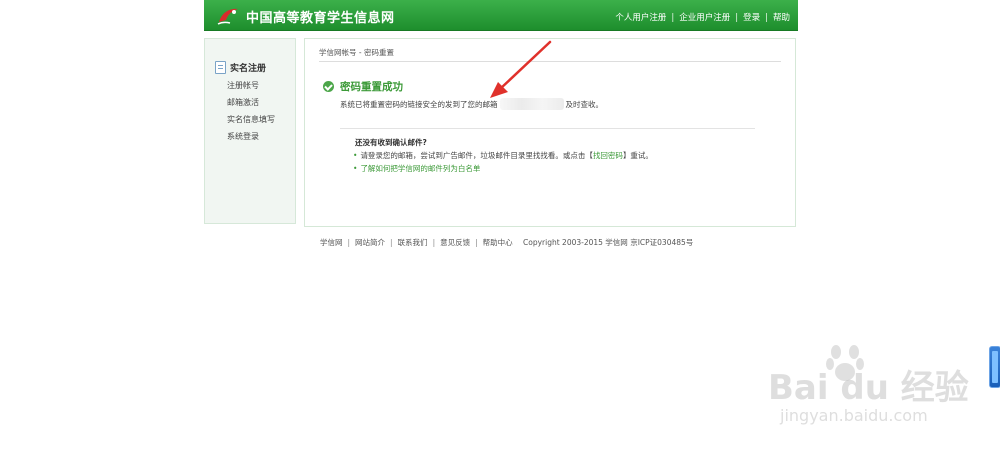  I want to click on help-title: 还没有收到确认邮件?, so click(391, 142).